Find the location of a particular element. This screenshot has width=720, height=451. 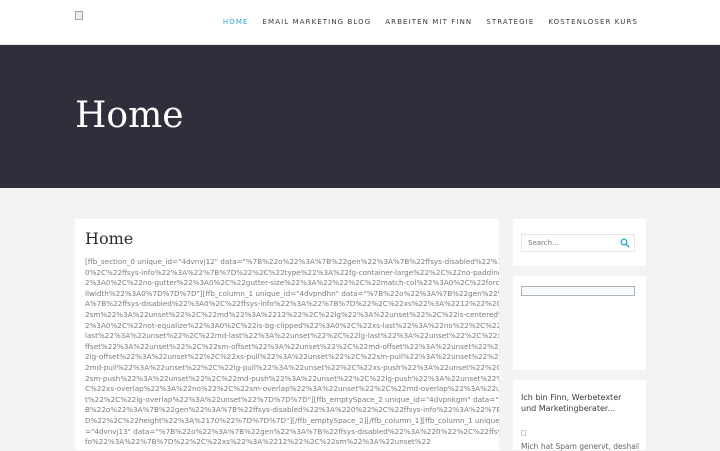

image-widget is located at coordinates (579, 323).